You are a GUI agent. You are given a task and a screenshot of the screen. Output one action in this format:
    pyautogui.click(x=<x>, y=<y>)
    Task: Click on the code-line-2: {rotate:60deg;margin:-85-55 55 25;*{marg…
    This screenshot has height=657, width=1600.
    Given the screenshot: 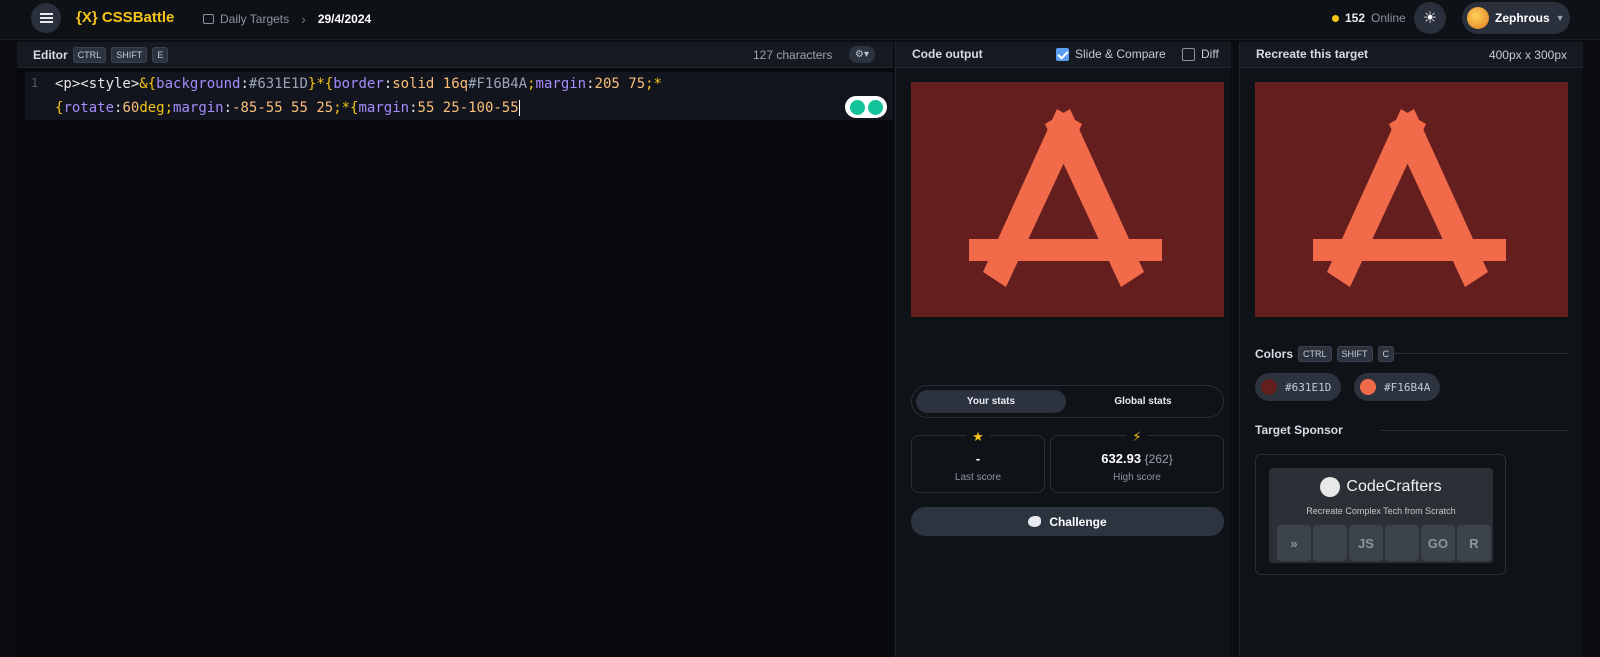 What is the action you would take?
    pyautogui.click(x=287, y=108)
    